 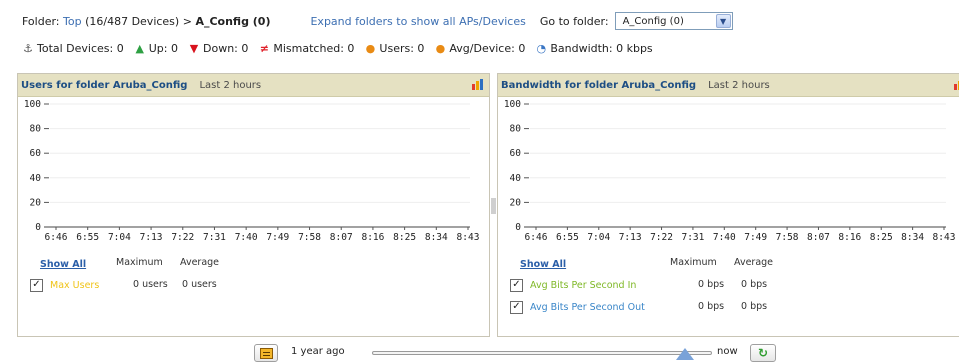 I want to click on series-max-value: 0 users, so click(x=150, y=284).